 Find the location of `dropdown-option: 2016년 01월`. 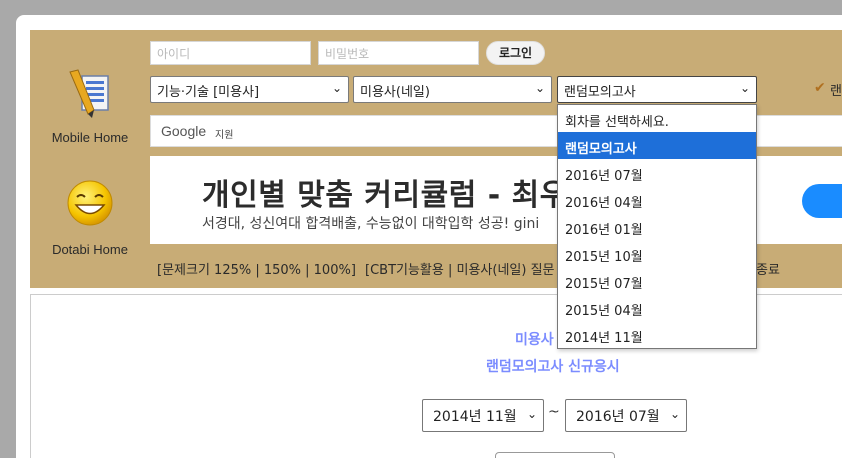

dropdown-option: 2016년 01월 is located at coordinates (657, 226).